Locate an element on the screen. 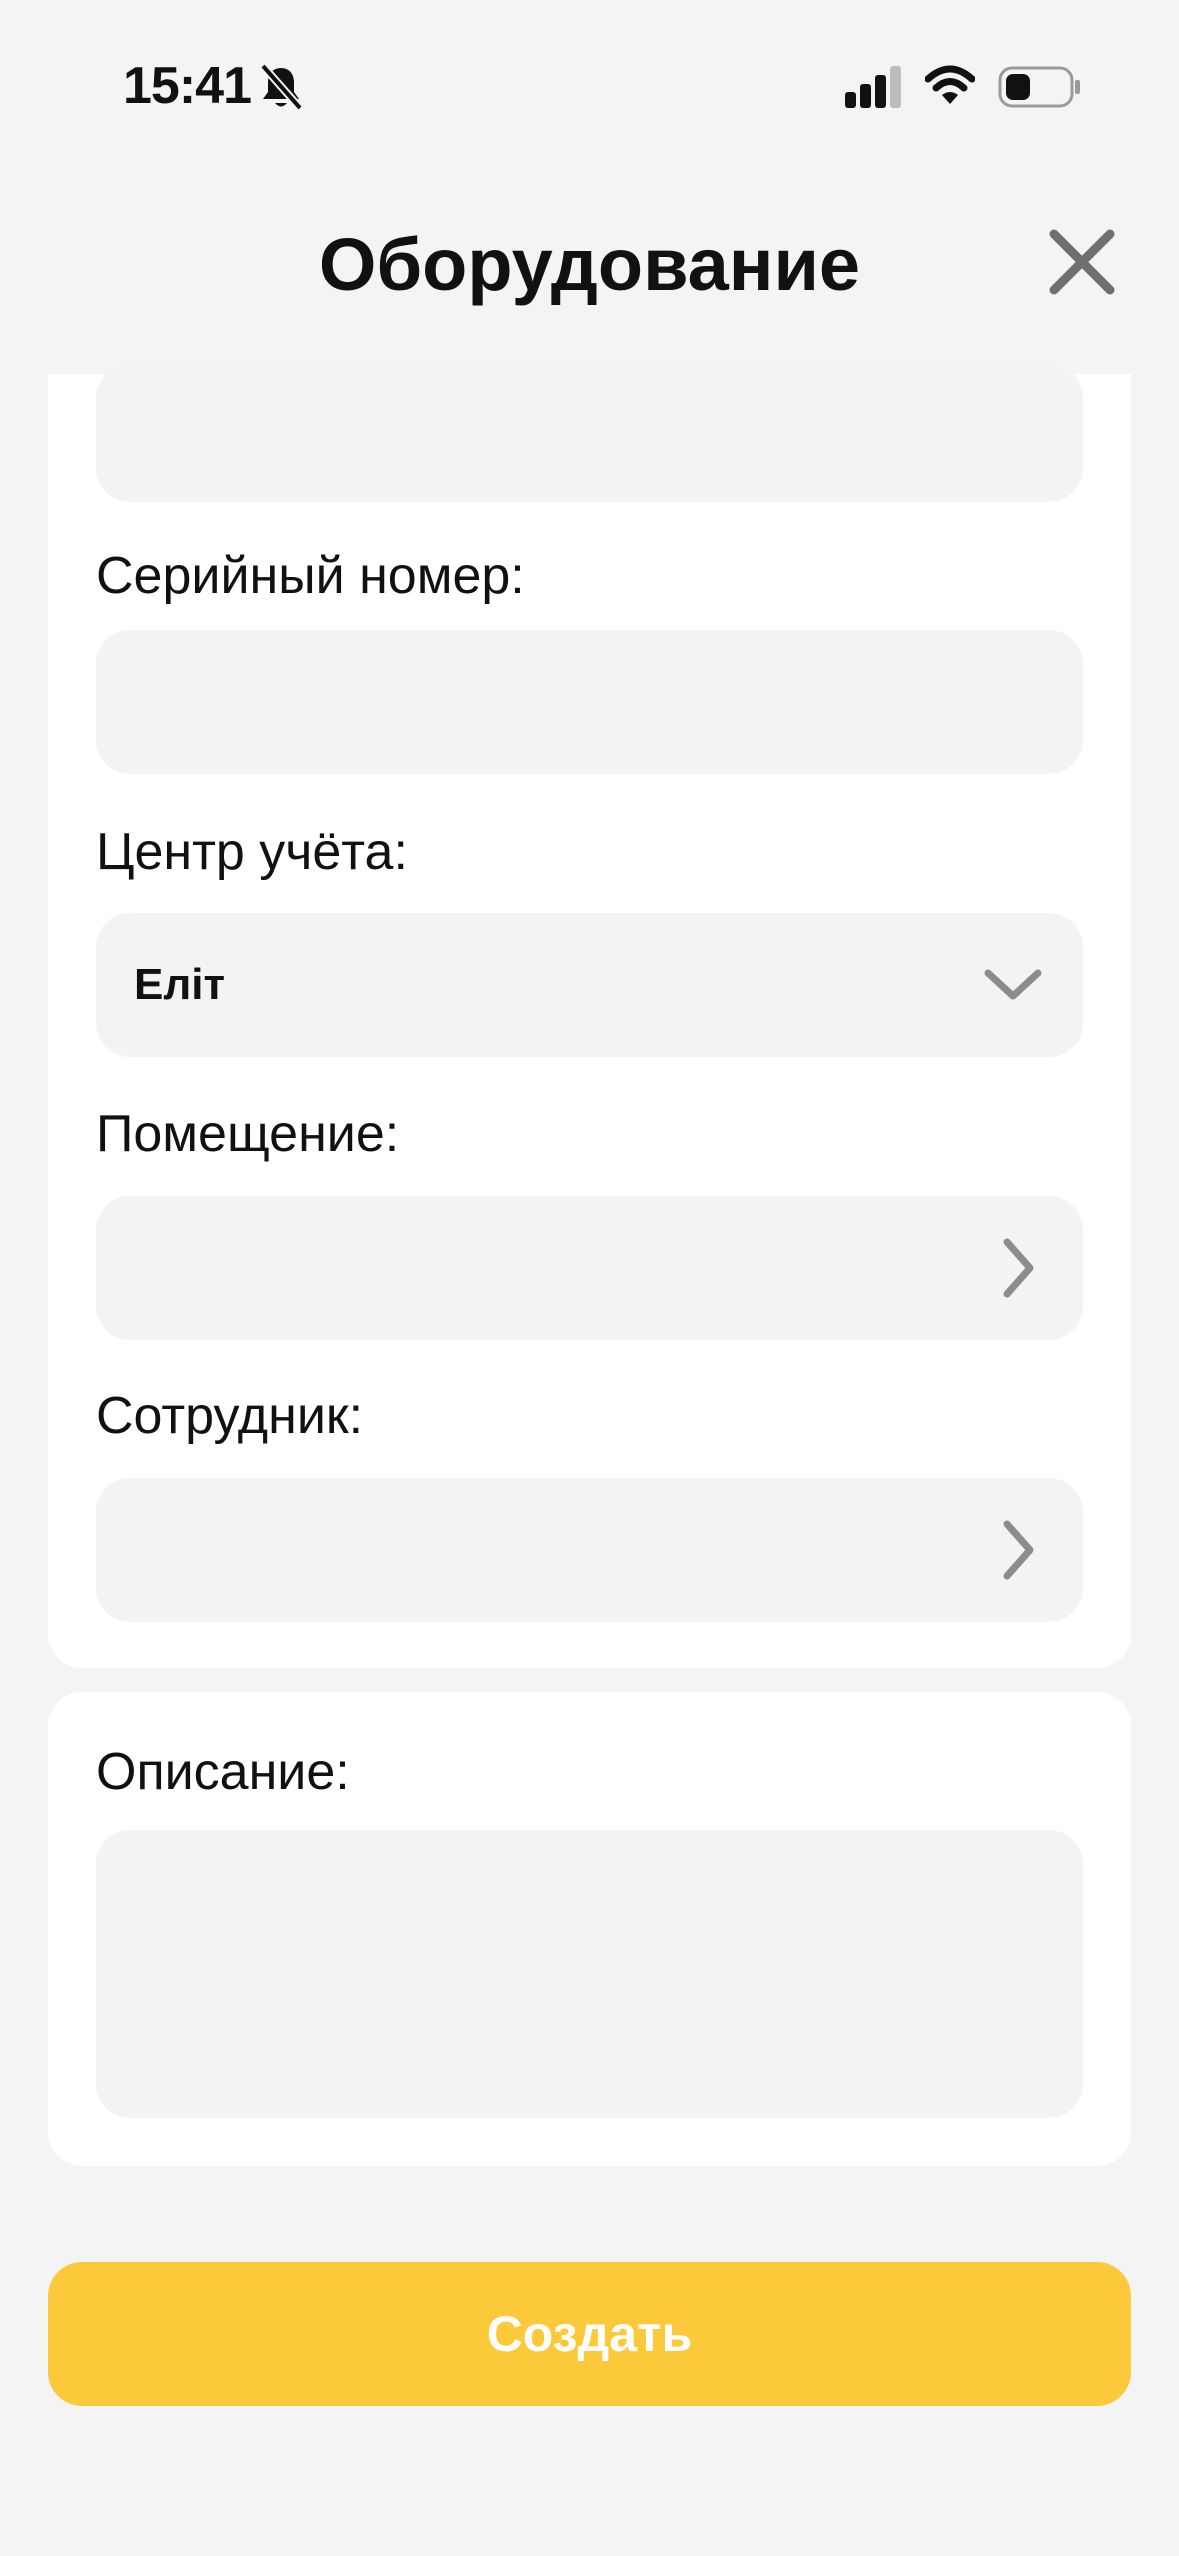 This screenshot has height=2556, width=1179. bell-muted-icon is located at coordinates (281, 87).